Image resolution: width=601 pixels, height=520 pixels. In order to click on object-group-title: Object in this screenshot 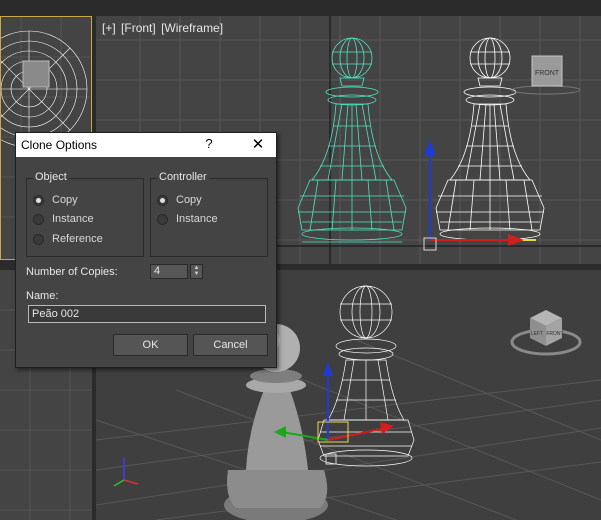, I will do `click(51, 177)`.